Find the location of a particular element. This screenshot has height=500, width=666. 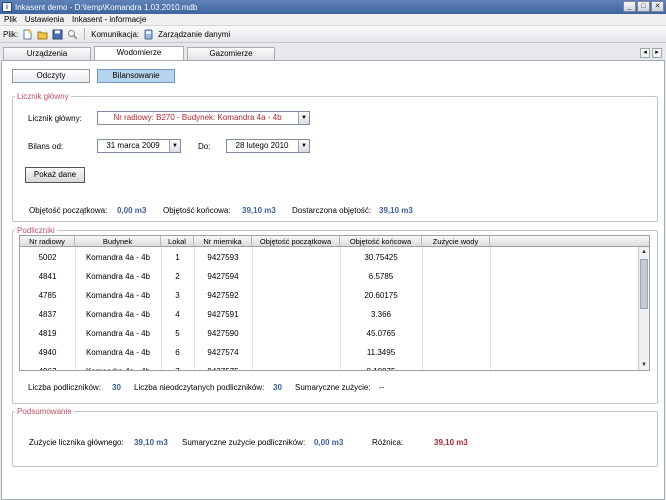

column-header: Zużycie wody is located at coordinates (456, 241).